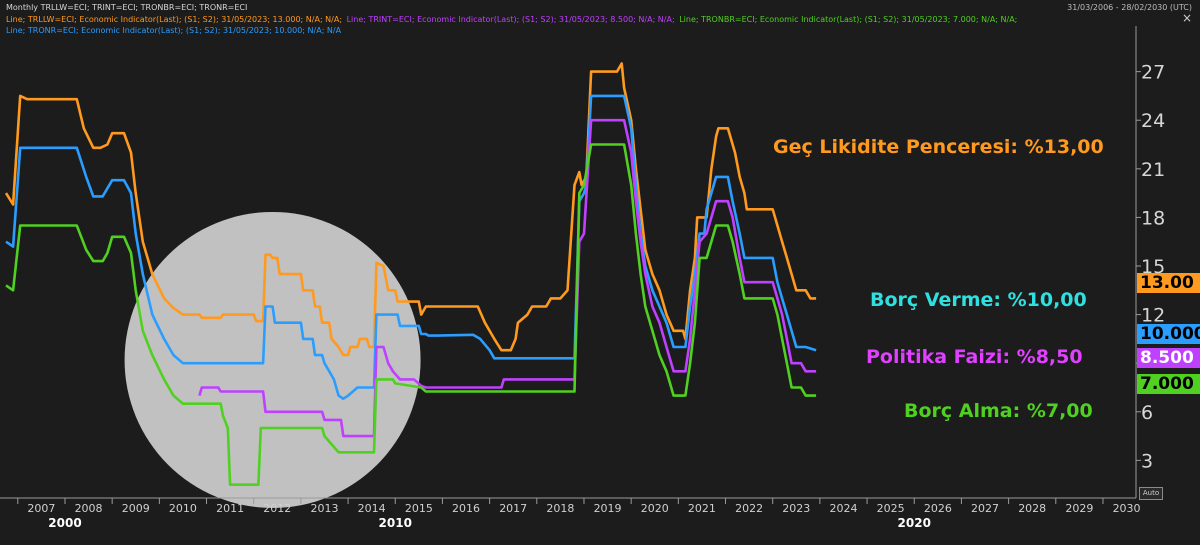  Describe the element at coordinates (1032, 508) in the screenshot. I see `x-tick-label: 2028` at that location.